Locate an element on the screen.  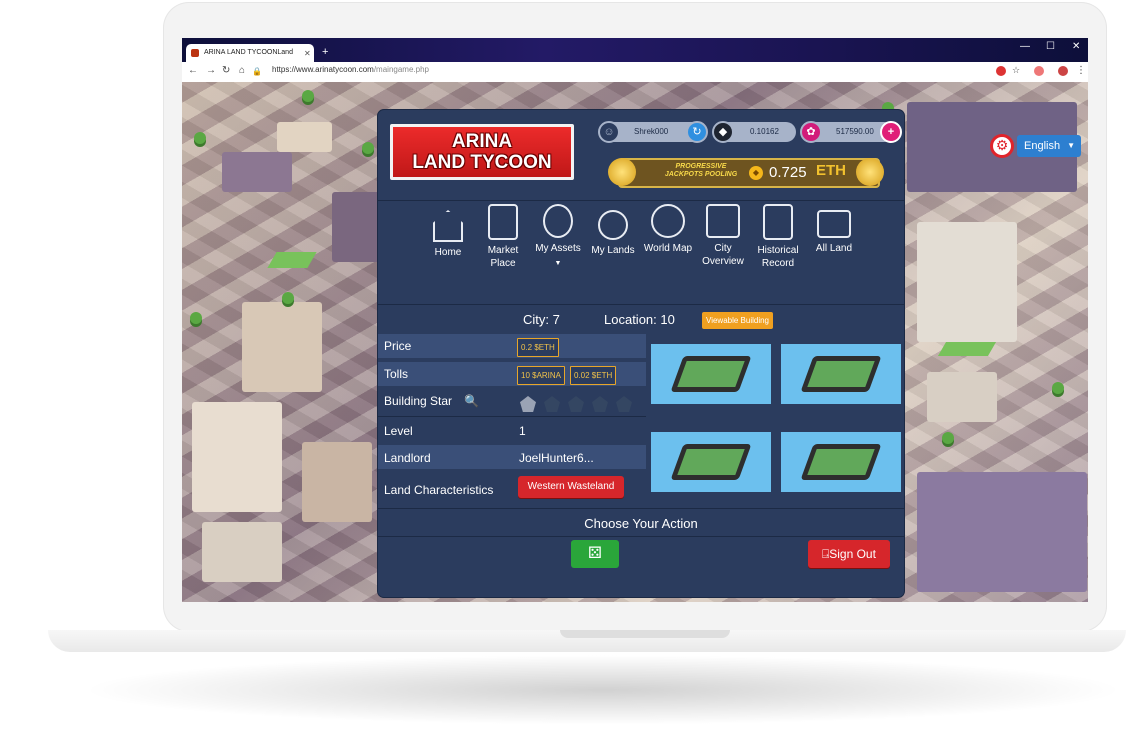
game-logo: ARINA LAND TYCOON is located at coordinates (482, 152).